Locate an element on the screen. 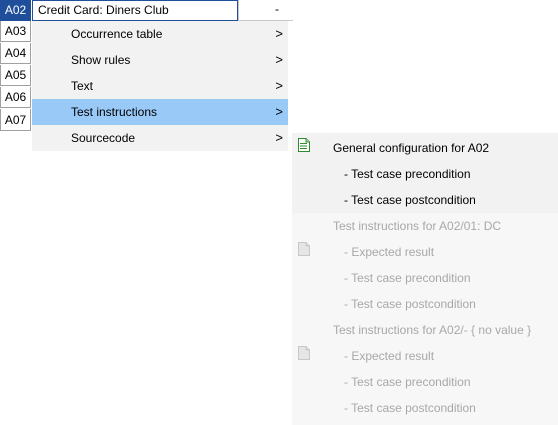  submenu-general-postcondition: - Test case postcondition is located at coordinates (410, 200).